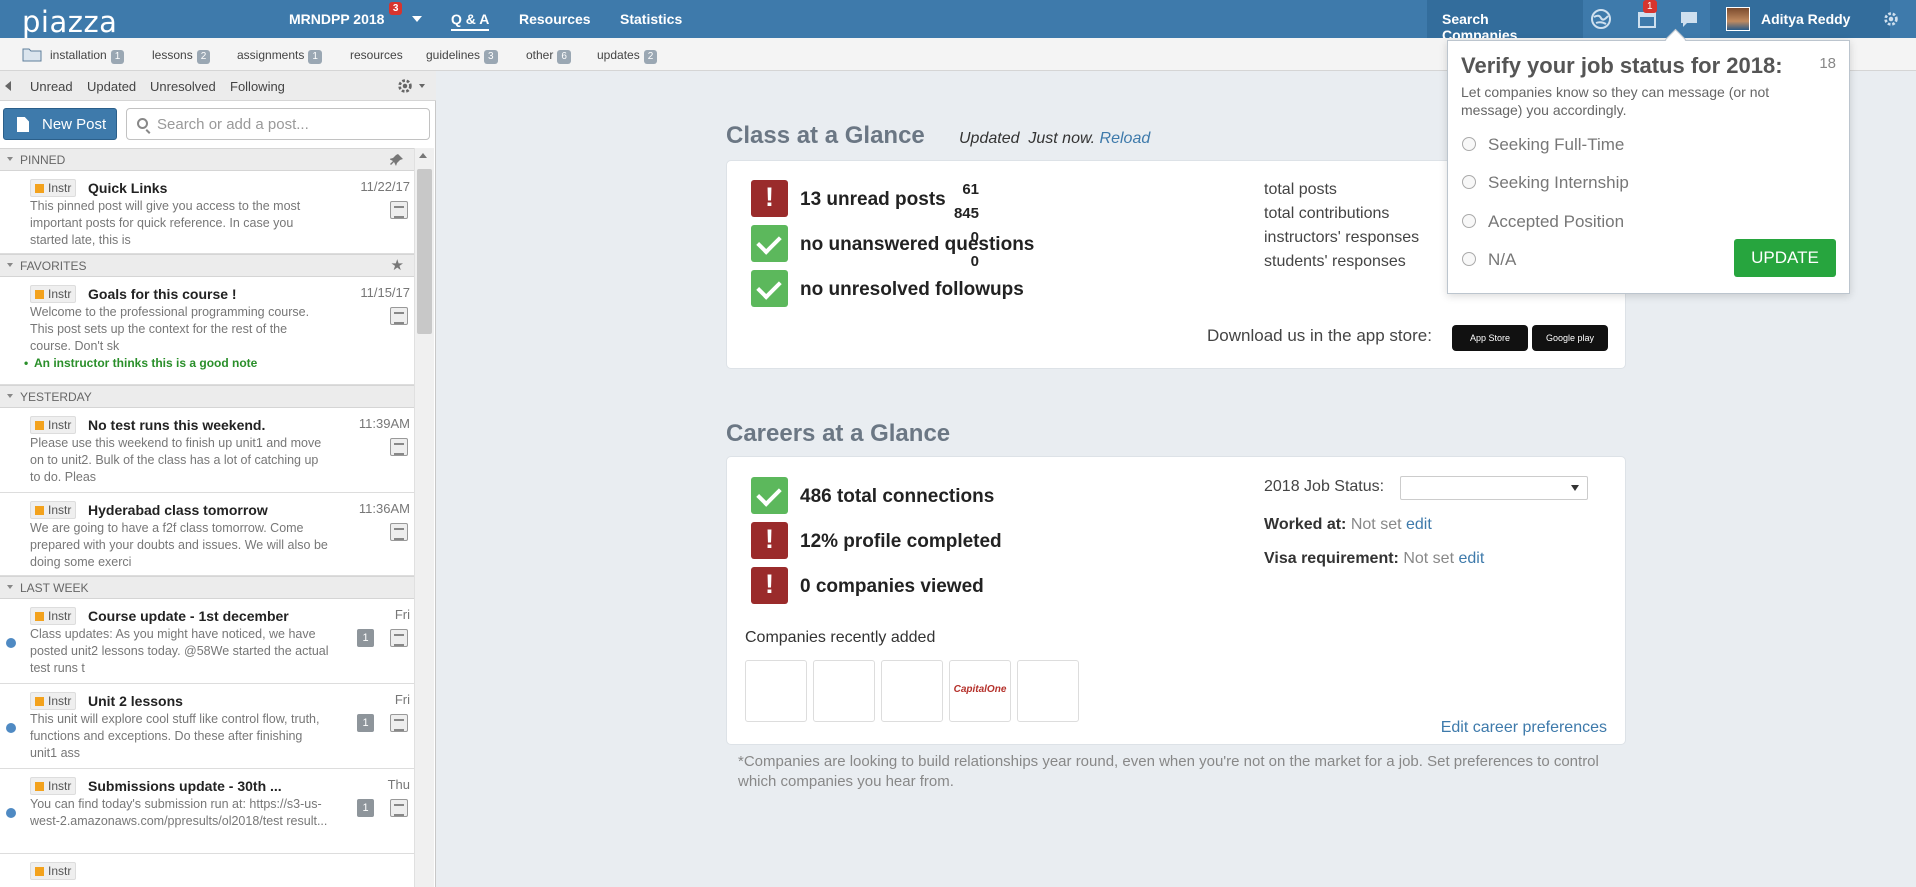 The height and width of the screenshot is (887, 1916). What do you see at coordinates (470, 21) in the screenshot?
I see `nav-qa: Q & A` at bounding box center [470, 21].